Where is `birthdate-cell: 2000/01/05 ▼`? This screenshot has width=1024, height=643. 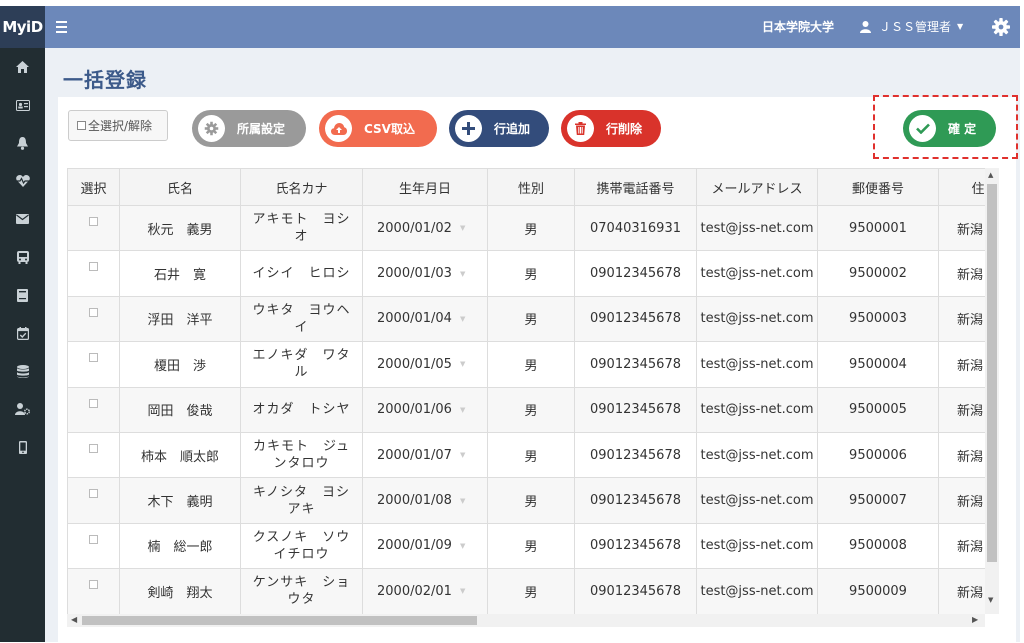
birthdate-cell: 2000/01/05 ▼ is located at coordinates (425, 364).